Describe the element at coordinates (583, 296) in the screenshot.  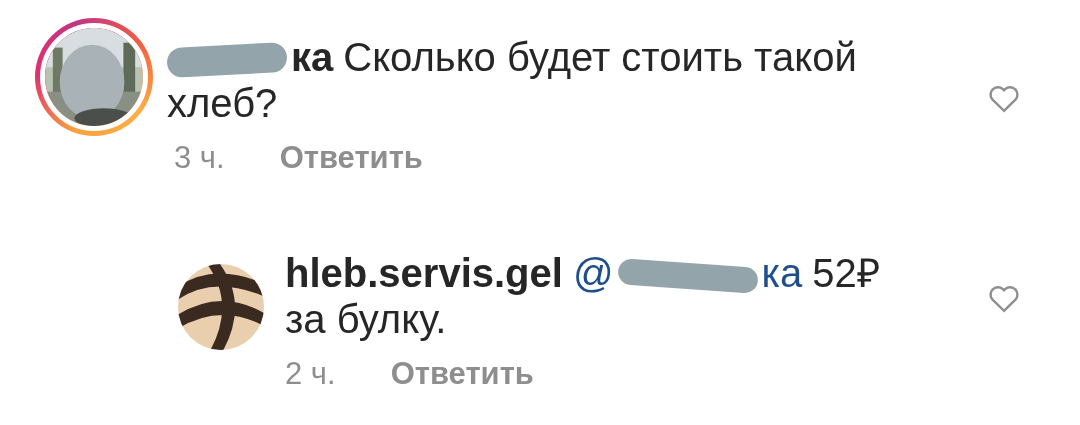
I see `comment-text: hleb.servis.gel @ ка 52₽ за булку.` at that location.